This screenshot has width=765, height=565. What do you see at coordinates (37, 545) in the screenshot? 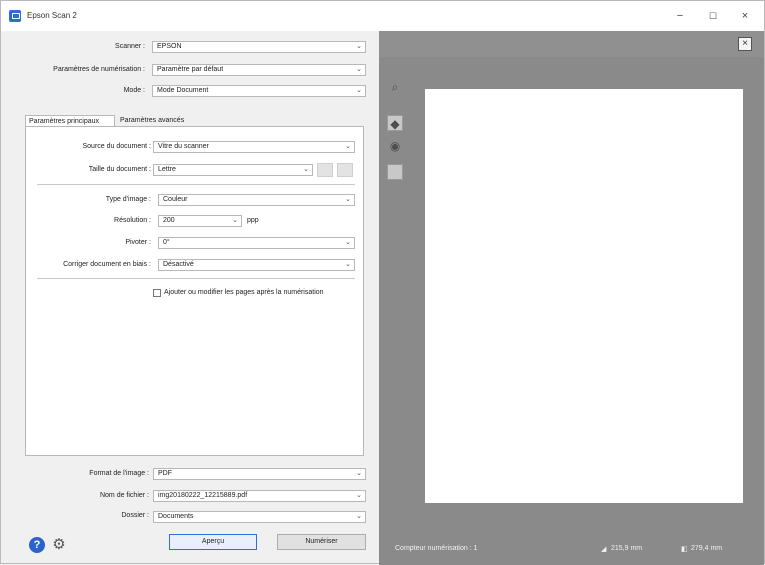
I see `help-icon: ?` at bounding box center [37, 545].